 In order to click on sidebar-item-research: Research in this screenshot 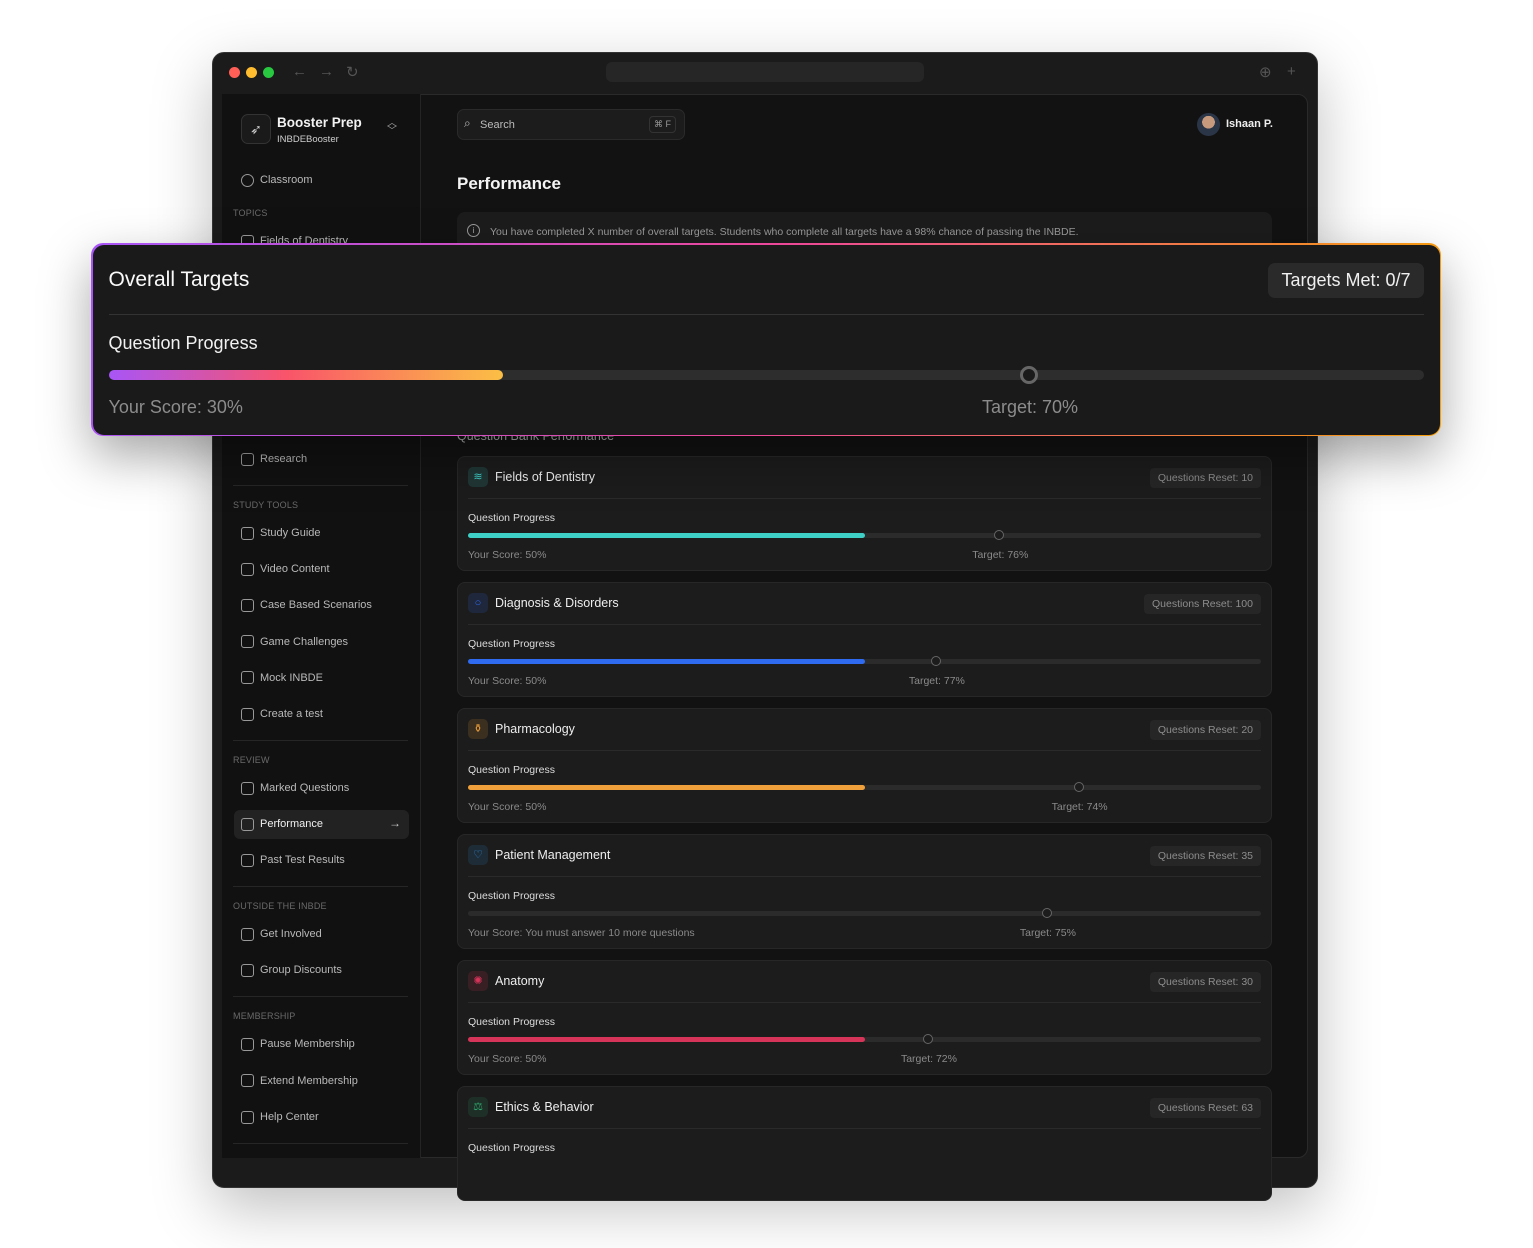, I will do `click(274, 459)`.